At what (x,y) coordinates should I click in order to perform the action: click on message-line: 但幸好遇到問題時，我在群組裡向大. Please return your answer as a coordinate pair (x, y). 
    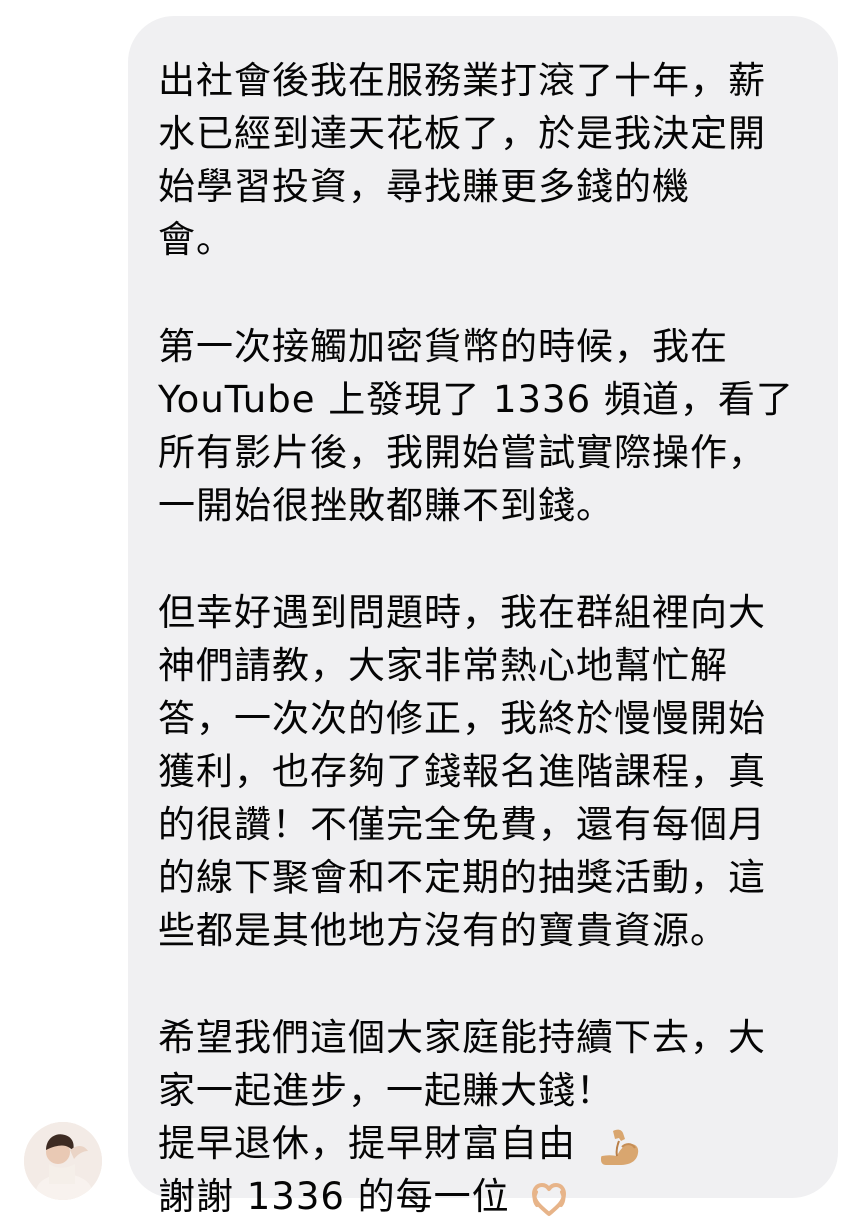
    Looking at the image, I should click on (462, 612).